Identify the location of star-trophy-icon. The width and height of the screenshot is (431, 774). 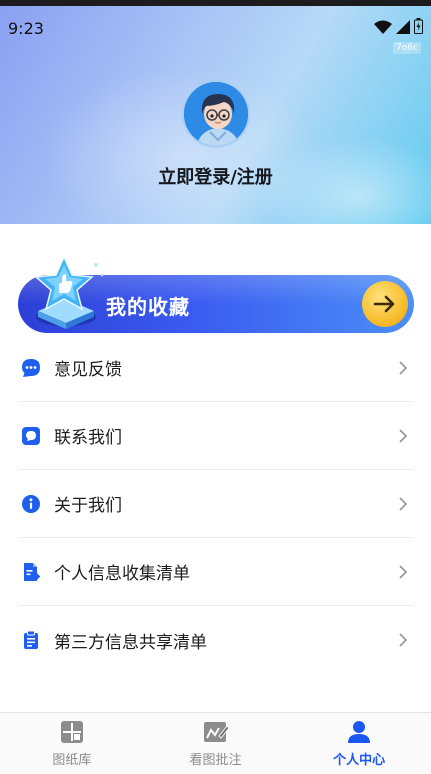
(69, 293).